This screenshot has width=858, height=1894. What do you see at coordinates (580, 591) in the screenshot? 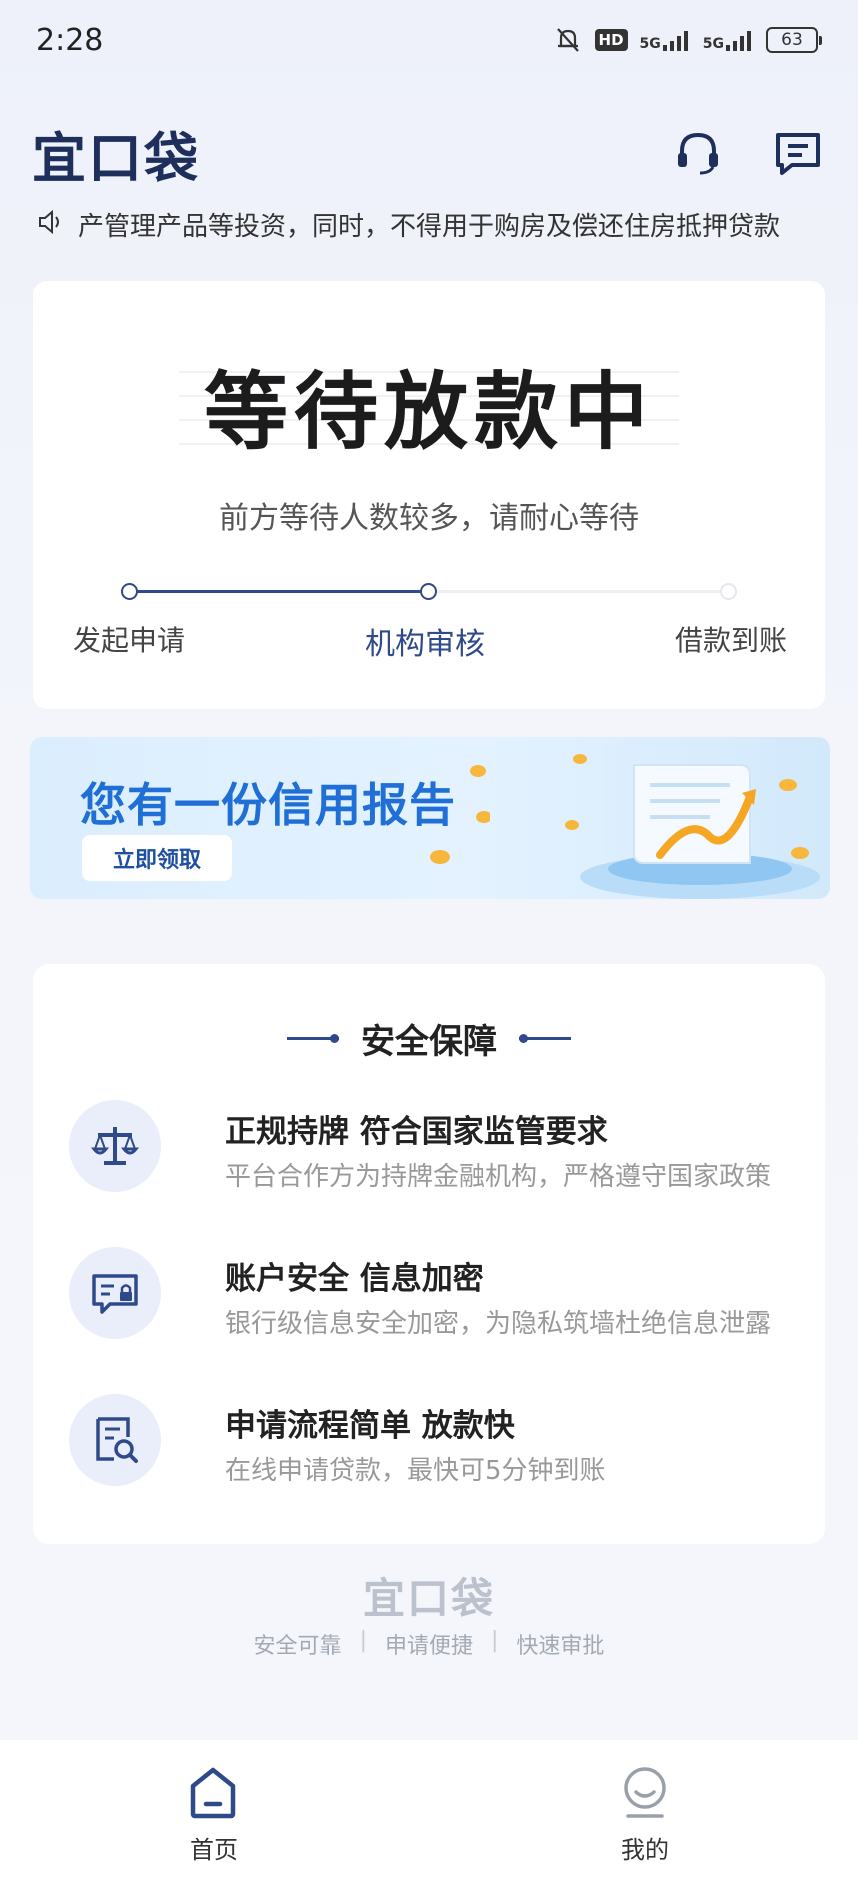
I see `progress-line-todo` at bounding box center [580, 591].